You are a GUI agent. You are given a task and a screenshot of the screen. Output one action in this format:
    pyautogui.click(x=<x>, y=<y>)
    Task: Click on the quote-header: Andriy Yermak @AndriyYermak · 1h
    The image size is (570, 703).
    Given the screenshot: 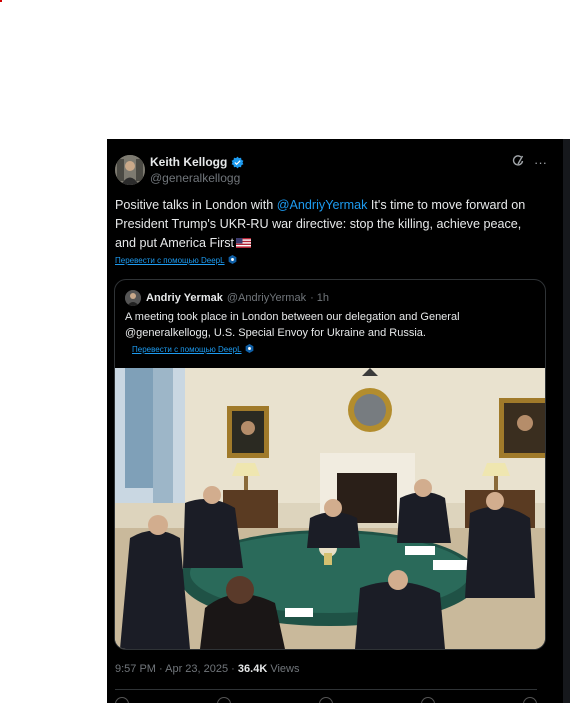 What is the action you would take?
    pyautogui.click(x=237, y=298)
    